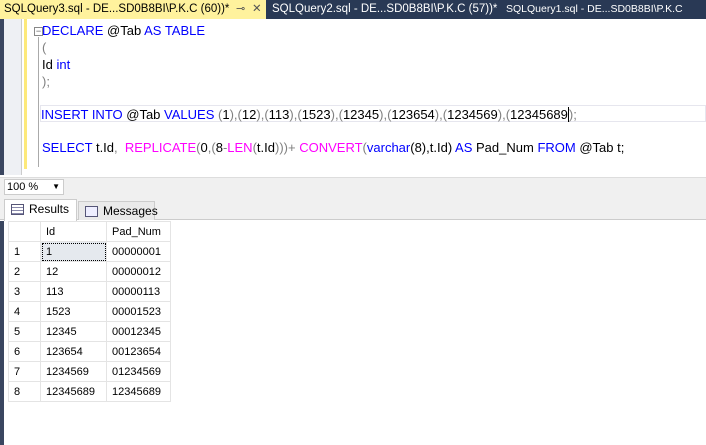  I want to click on header-row: Id Pad_Num, so click(89, 231).